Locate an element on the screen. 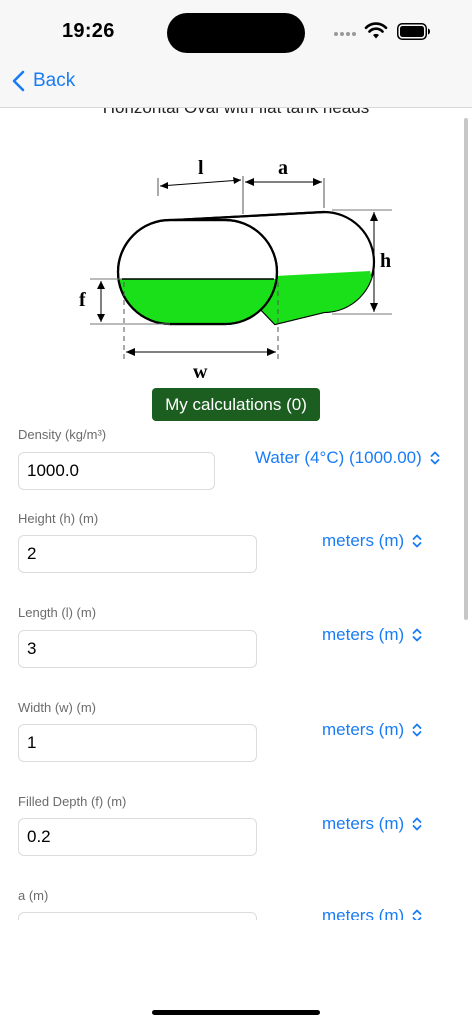  length-label: Length (l) (m) is located at coordinates (57, 612).